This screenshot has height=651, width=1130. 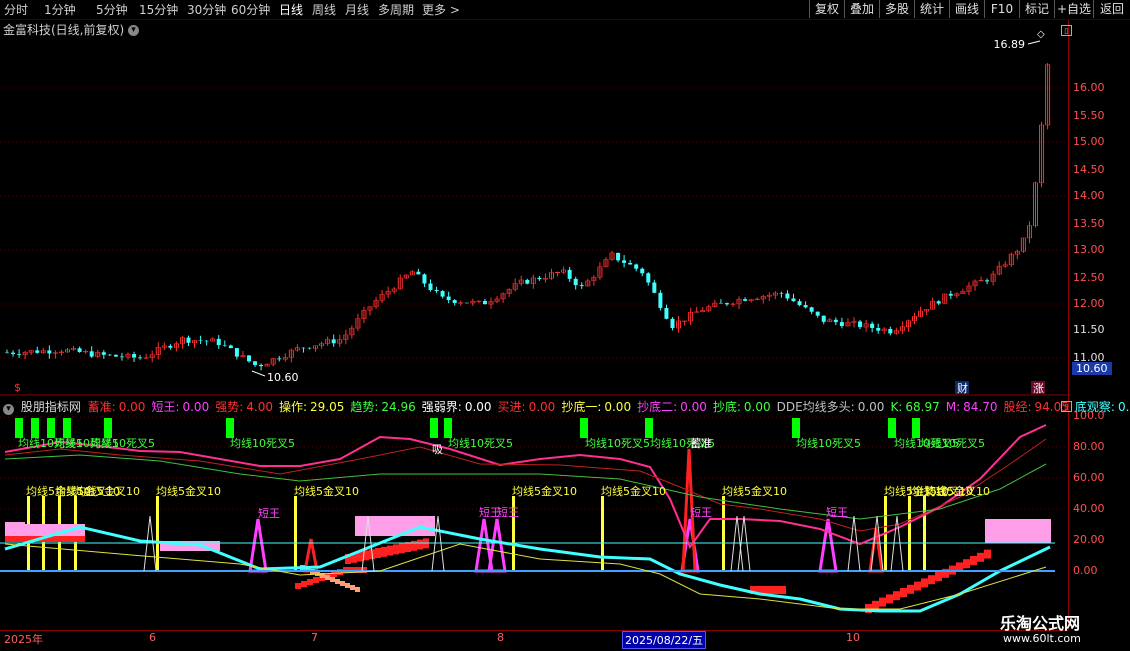 I want to click on ind-axis-label: 0.00, so click(x=1085, y=570).